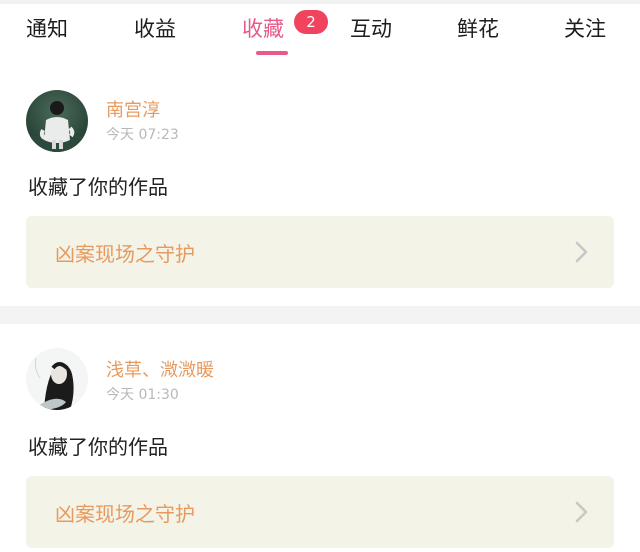 The height and width of the screenshot is (552, 640). I want to click on tab-label: 互动, so click(371, 29).